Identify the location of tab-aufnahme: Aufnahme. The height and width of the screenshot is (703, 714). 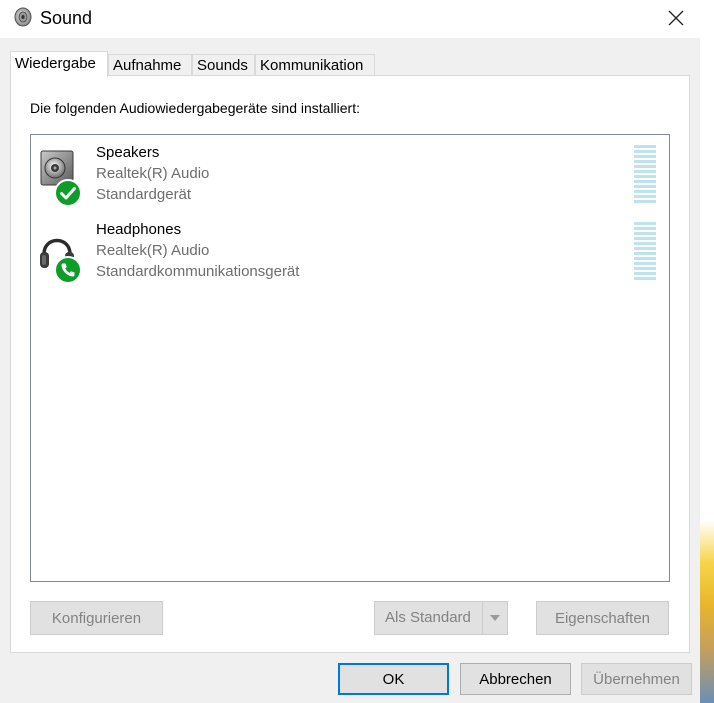
(150, 65).